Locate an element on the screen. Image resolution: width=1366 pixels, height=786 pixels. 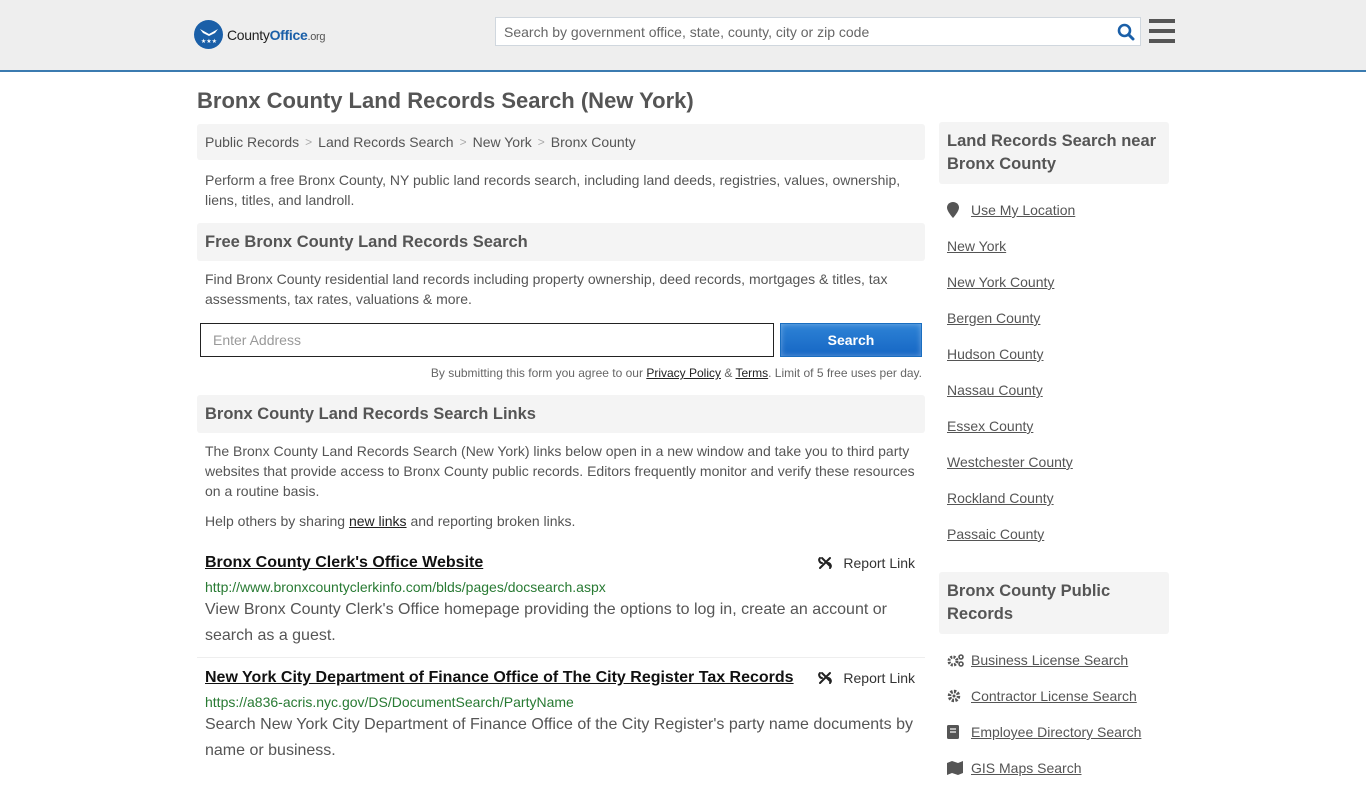
nearby-item: Nassau County is located at coordinates (1054, 390).